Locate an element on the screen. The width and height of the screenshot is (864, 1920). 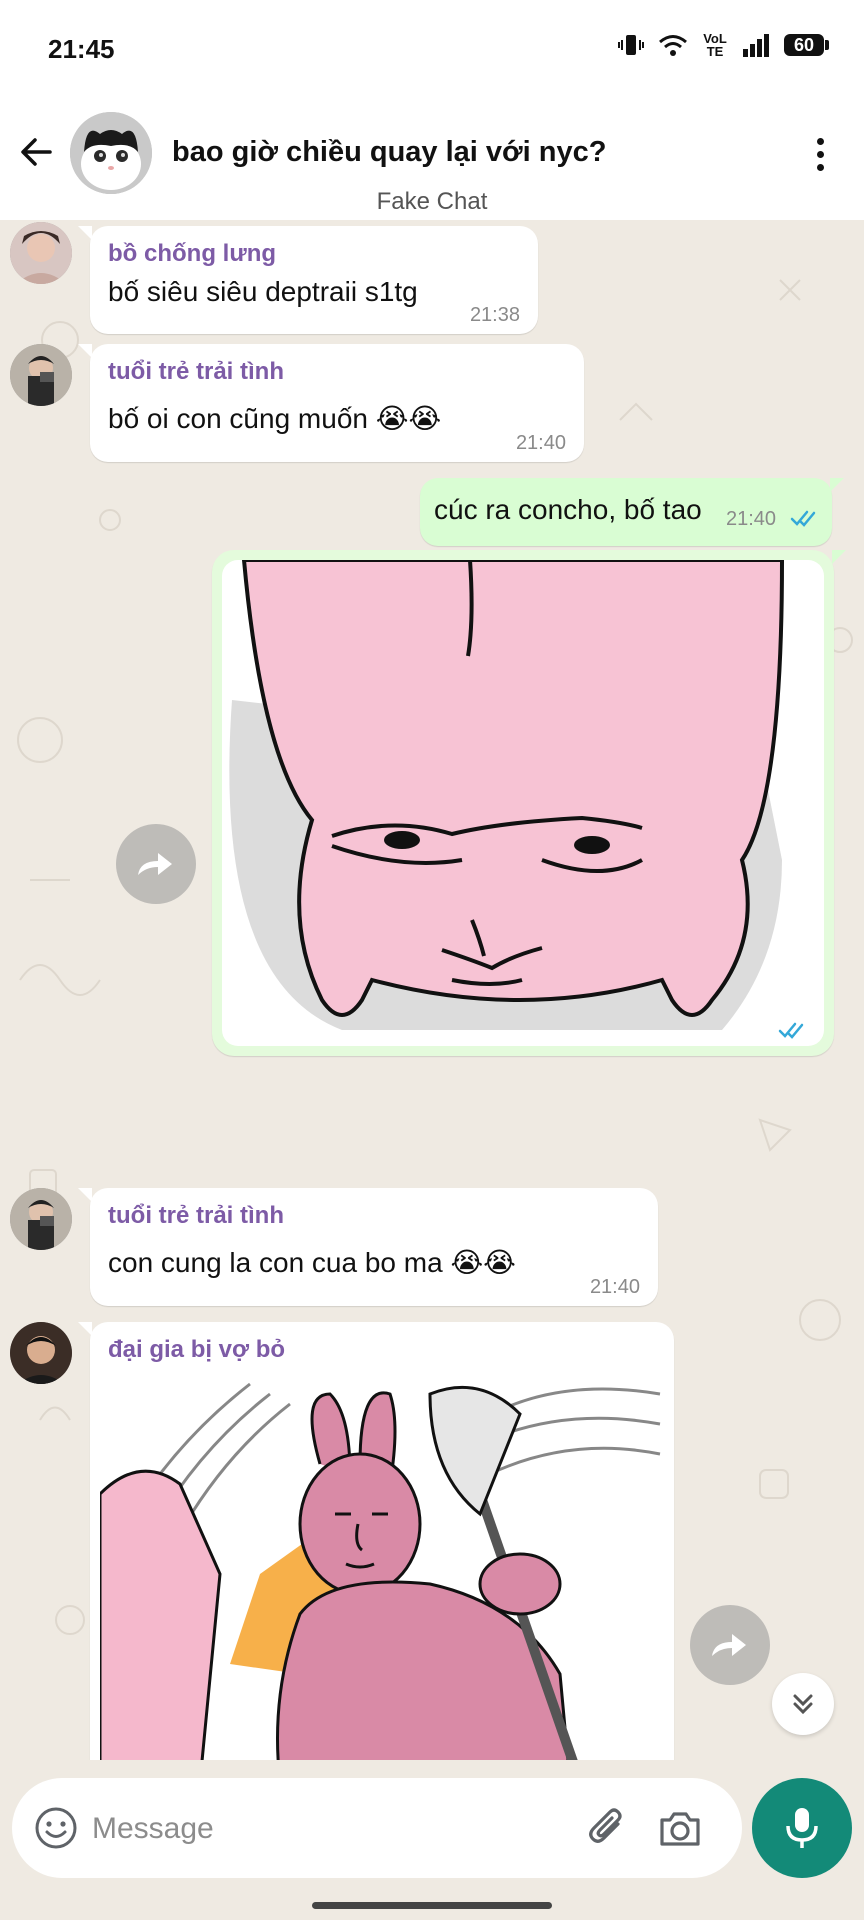
chat-subtitle: Fake Chat is located at coordinates (432, 201).